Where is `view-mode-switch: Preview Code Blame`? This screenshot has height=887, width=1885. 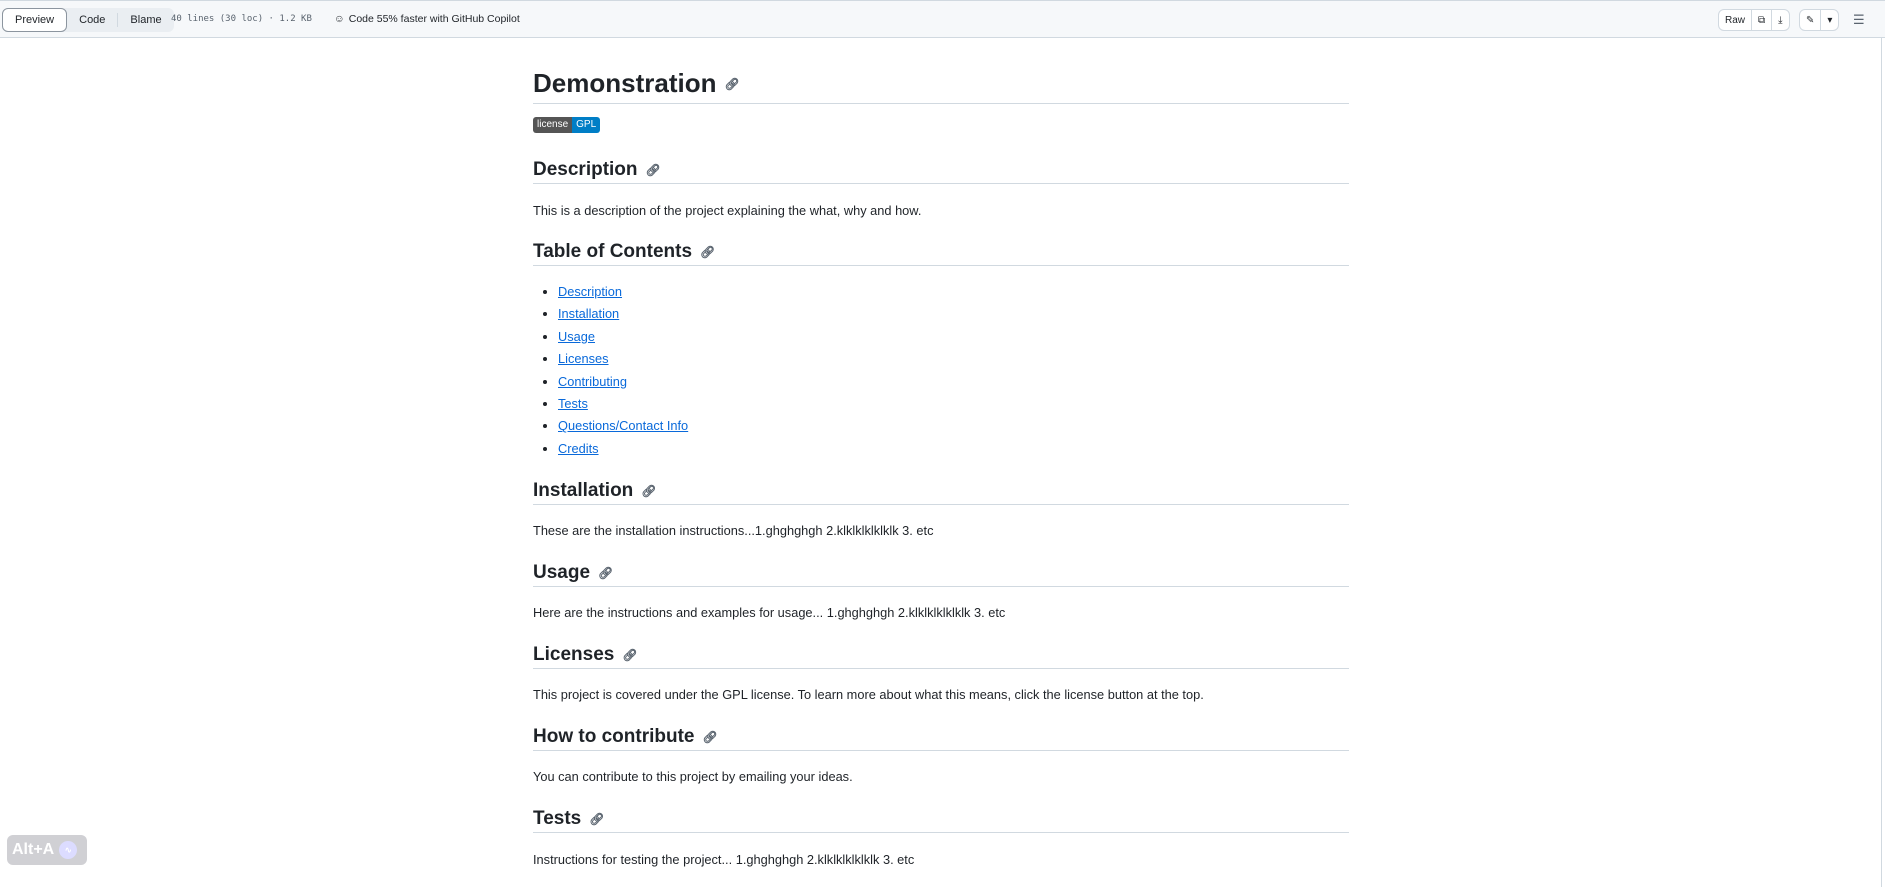
view-mode-switch: Preview Code Blame is located at coordinates (88, 20).